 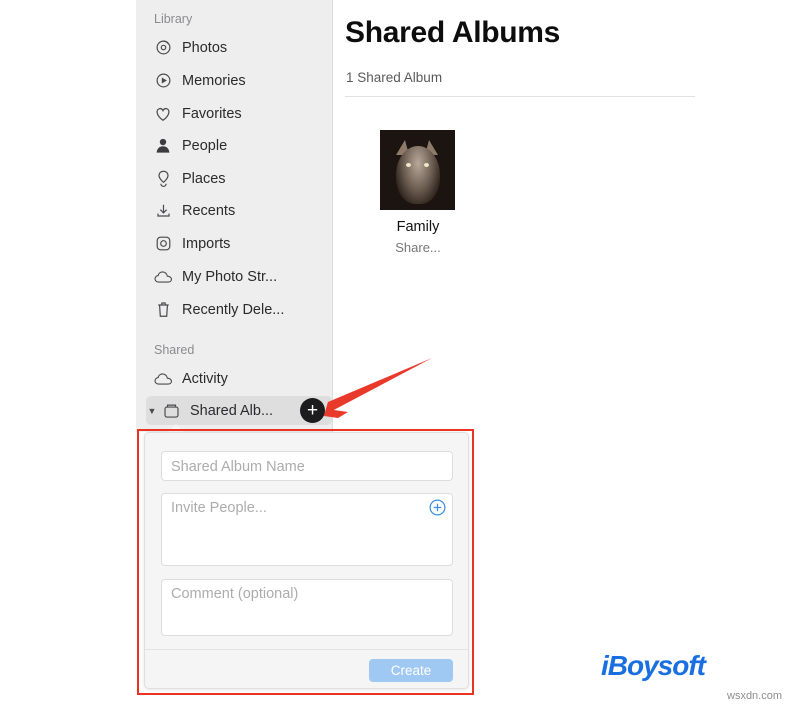 What do you see at coordinates (239, 178) in the screenshot?
I see `sidebar-item-places: Places` at bounding box center [239, 178].